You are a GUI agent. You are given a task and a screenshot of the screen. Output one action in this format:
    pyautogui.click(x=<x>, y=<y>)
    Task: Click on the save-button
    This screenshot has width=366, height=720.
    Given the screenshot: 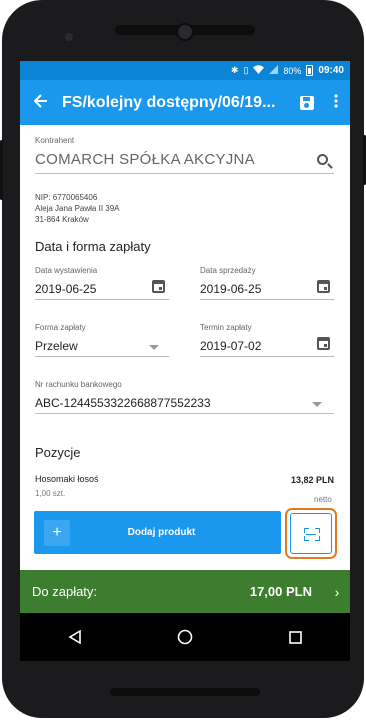 What is the action you would take?
    pyautogui.click(x=307, y=102)
    